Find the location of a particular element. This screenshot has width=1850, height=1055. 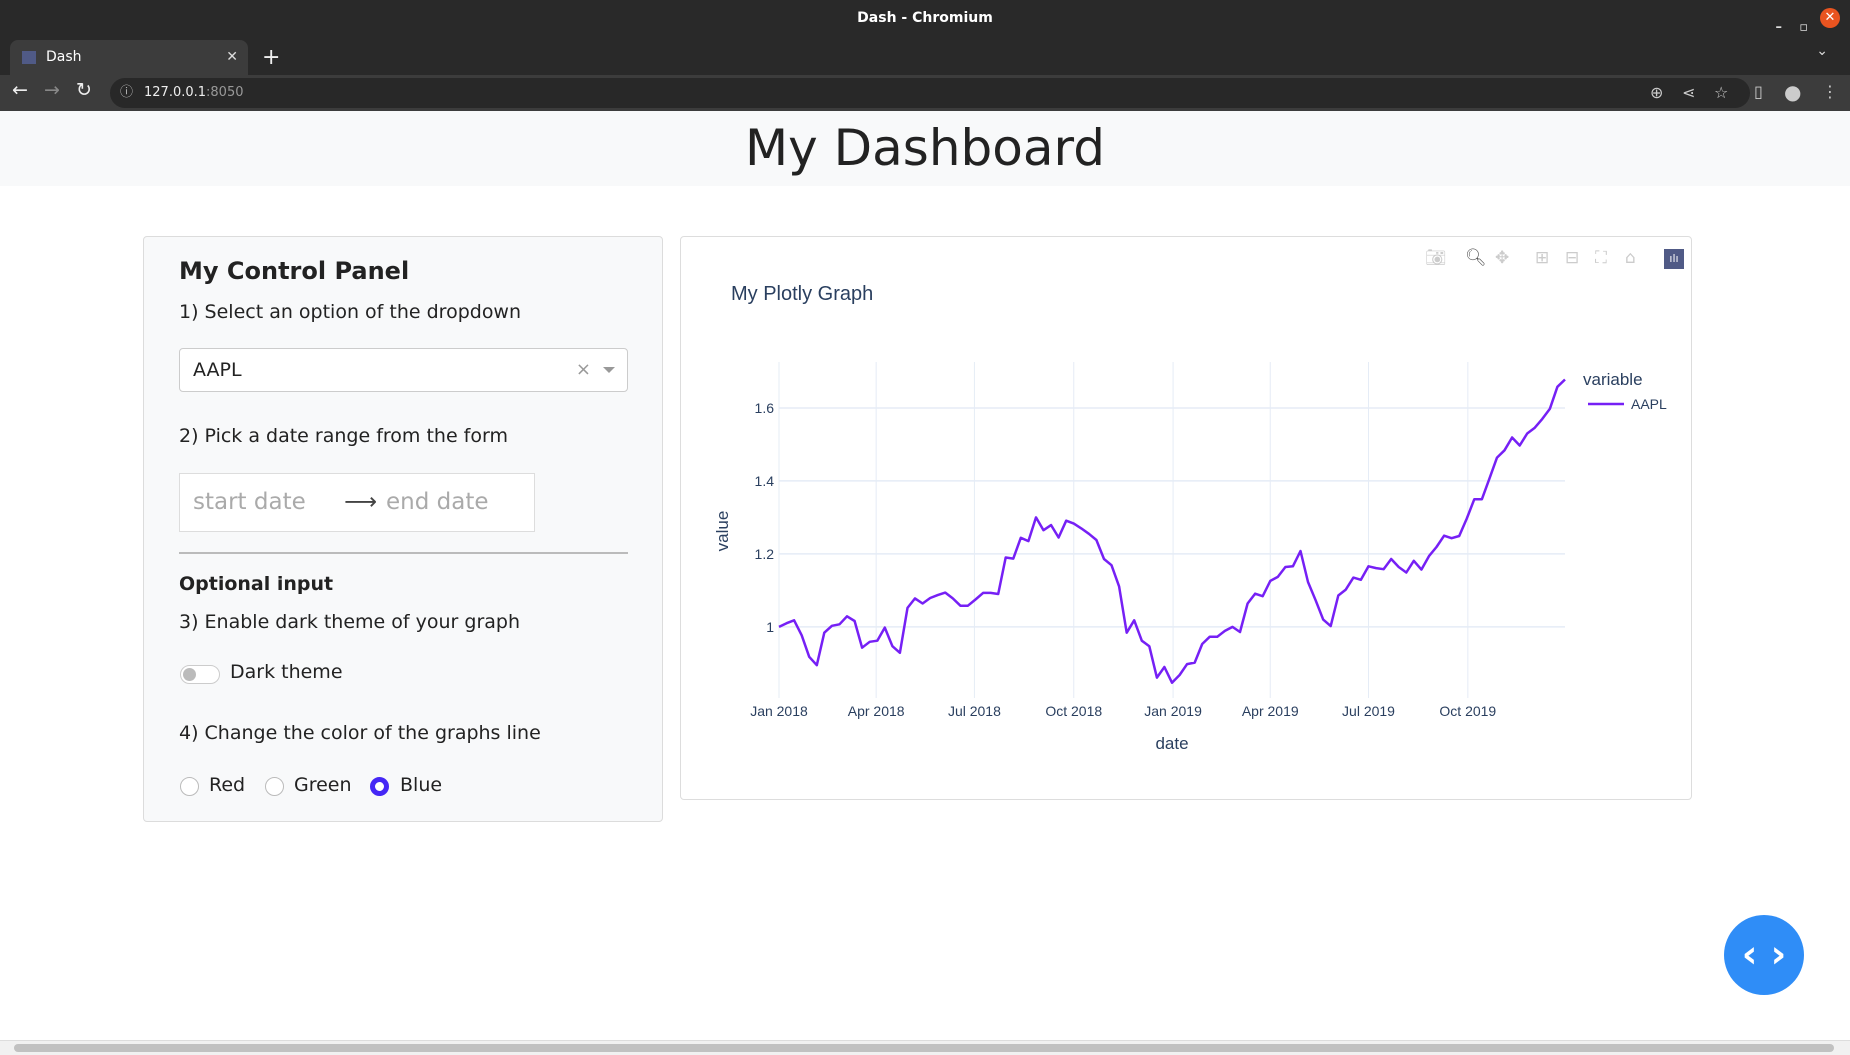

series-line-aapl is located at coordinates (1172, 531).